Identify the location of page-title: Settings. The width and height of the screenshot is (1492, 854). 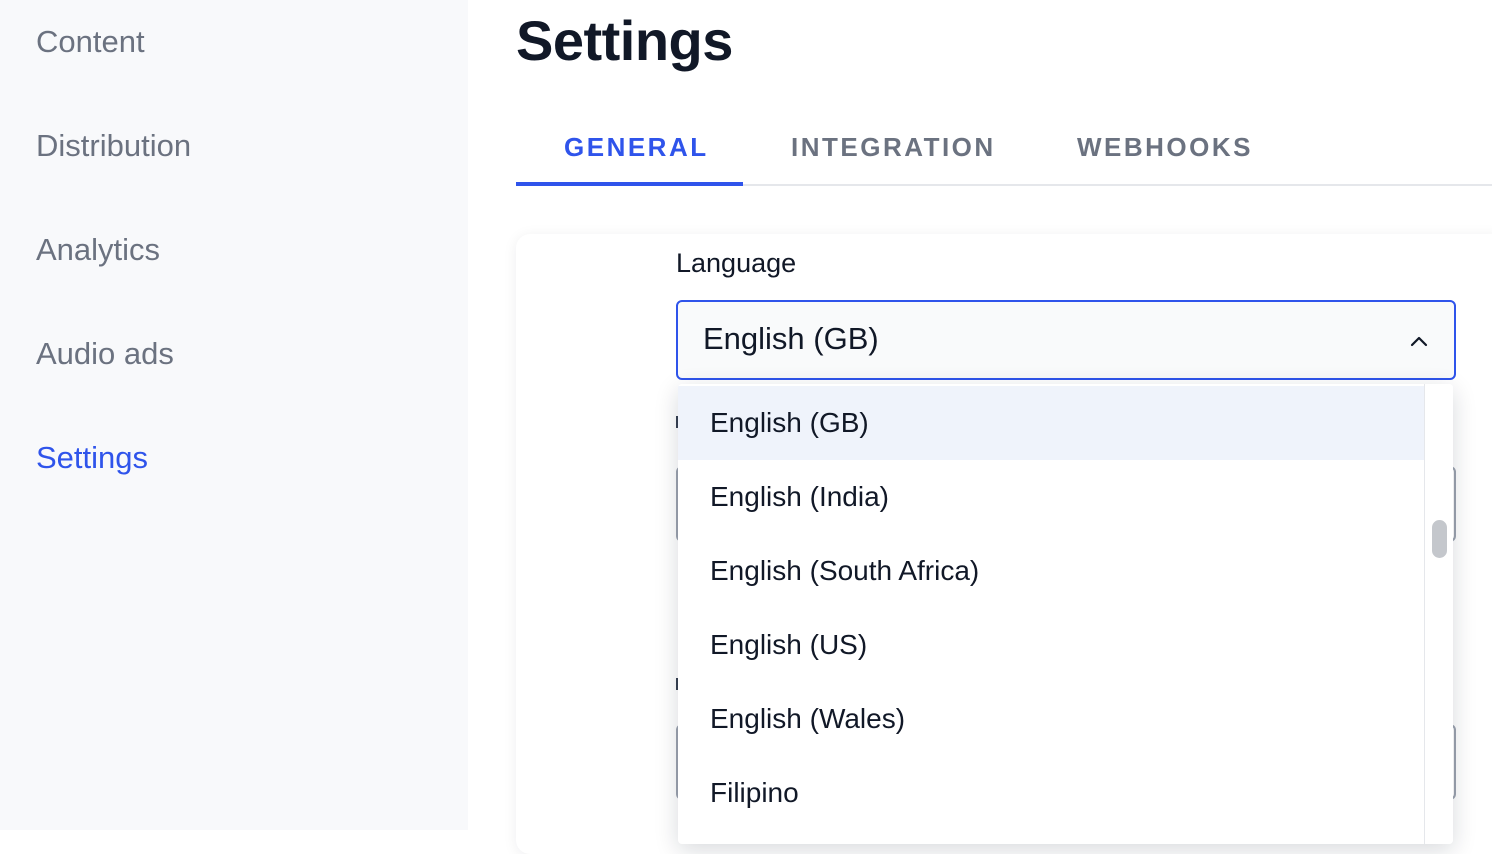
(624, 40).